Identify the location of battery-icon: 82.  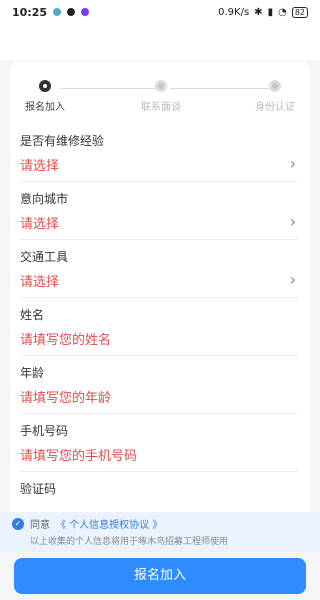
(299, 12).